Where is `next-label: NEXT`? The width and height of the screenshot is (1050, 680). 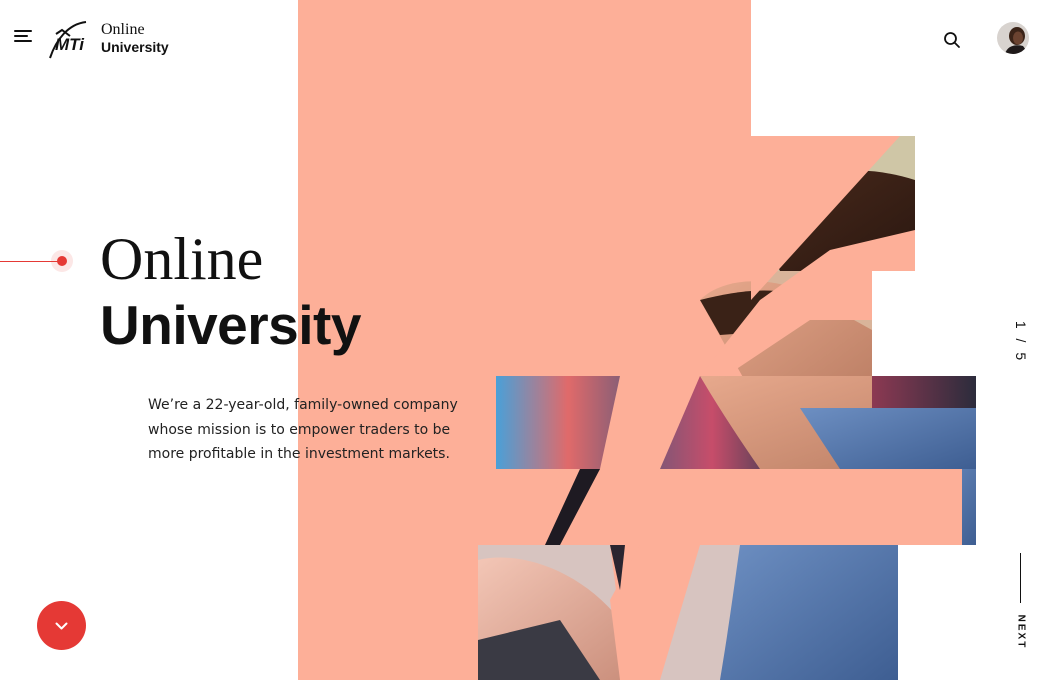 next-label: NEXT is located at coordinates (1021, 632).